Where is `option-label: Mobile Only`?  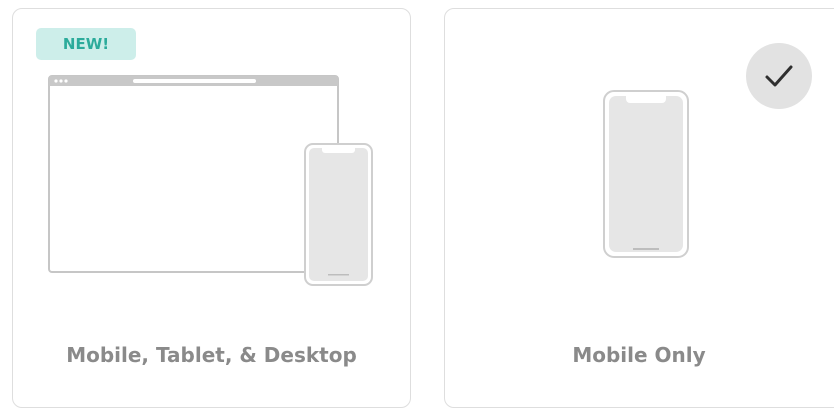 option-label: Mobile Only is located at coordinates (639, 355).